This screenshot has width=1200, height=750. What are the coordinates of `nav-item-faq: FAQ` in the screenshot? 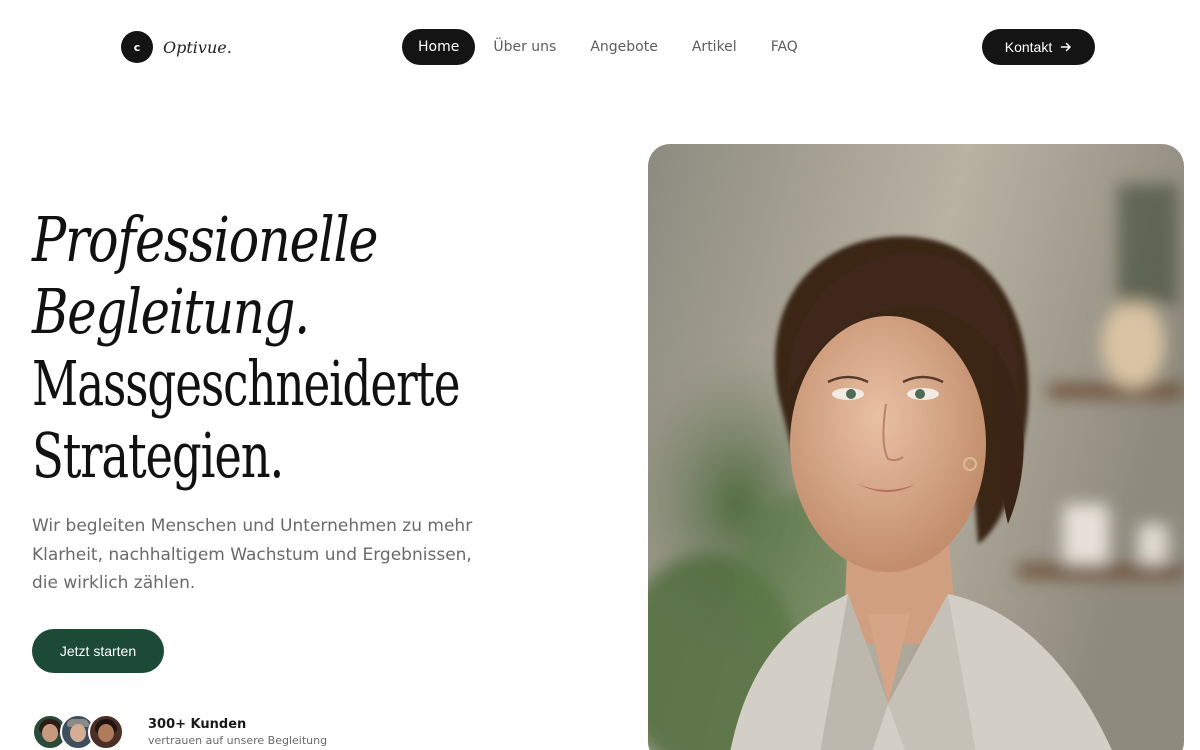 It's located at (784, 47).